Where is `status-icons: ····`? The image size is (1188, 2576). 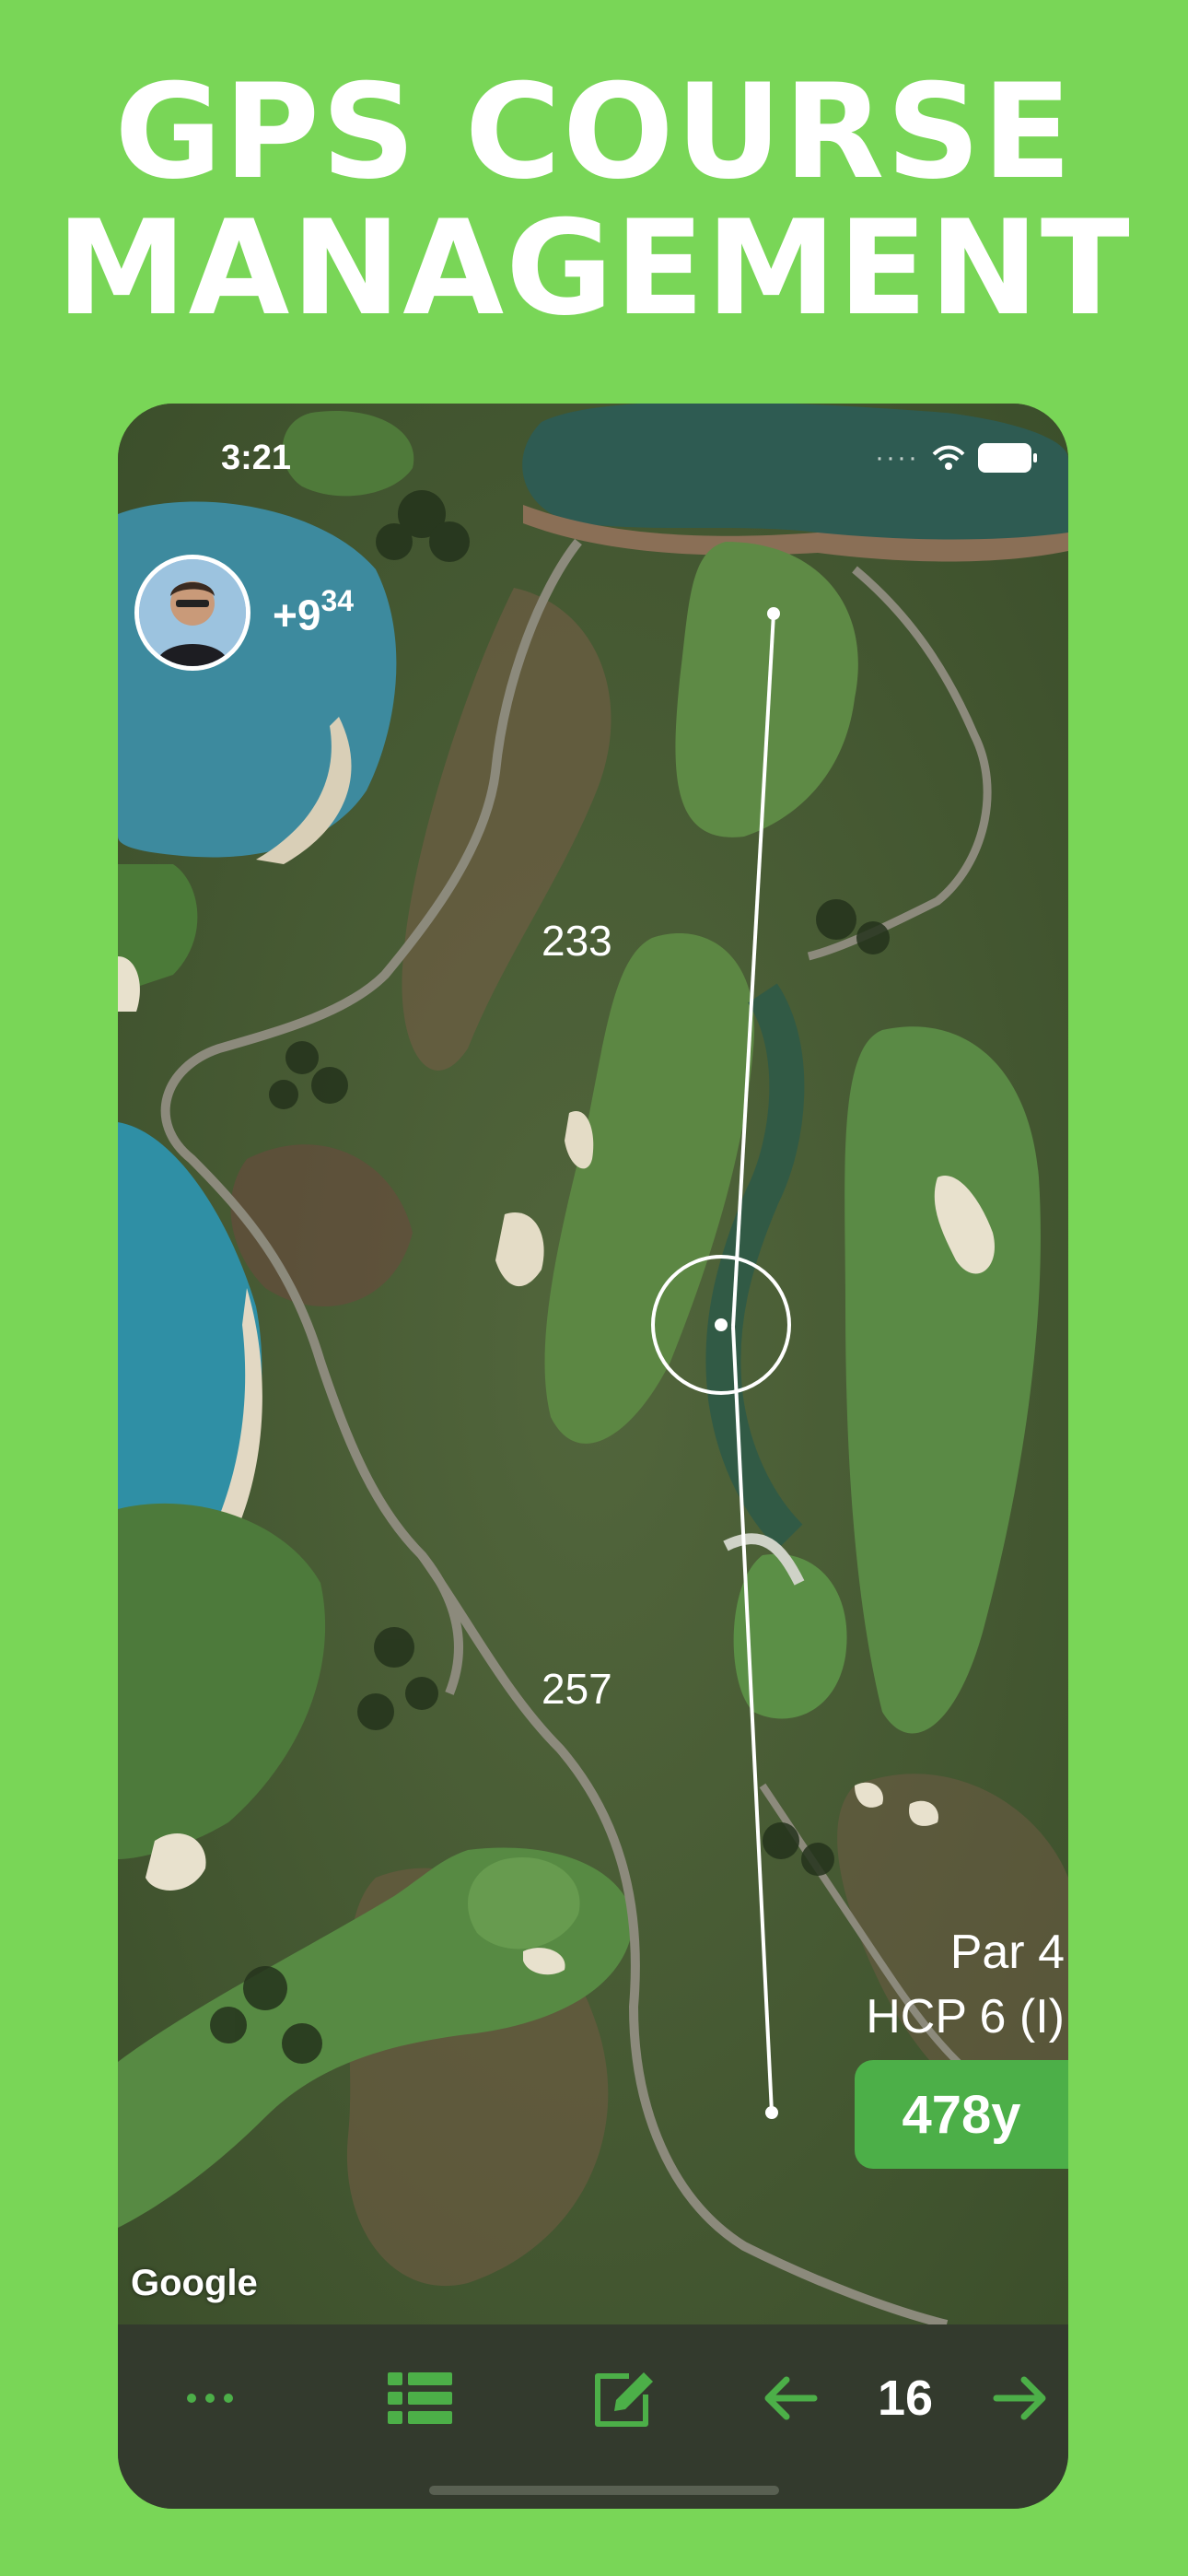 status-icons: ···· is located at coordinates (956, 458).